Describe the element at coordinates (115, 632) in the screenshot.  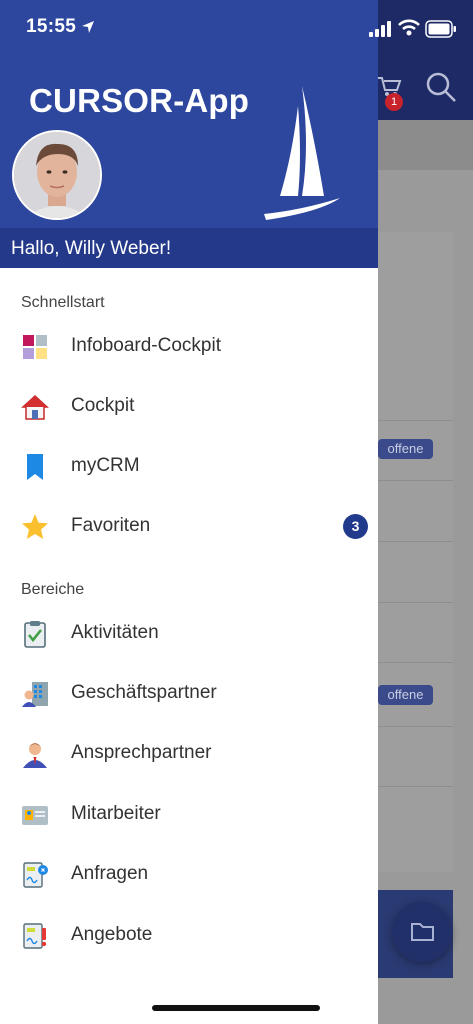
I see `nav-item-label: Aktivitäten` at that location.